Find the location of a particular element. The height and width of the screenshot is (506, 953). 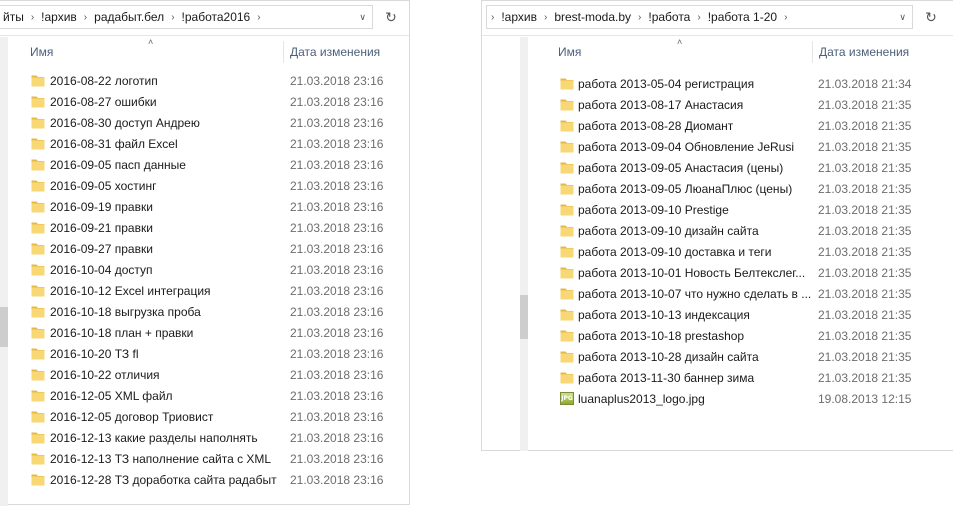

list-item: 2016-08-30 доступ Андрею 21.03.2018 23:16 is located at coordinates (204, 122).